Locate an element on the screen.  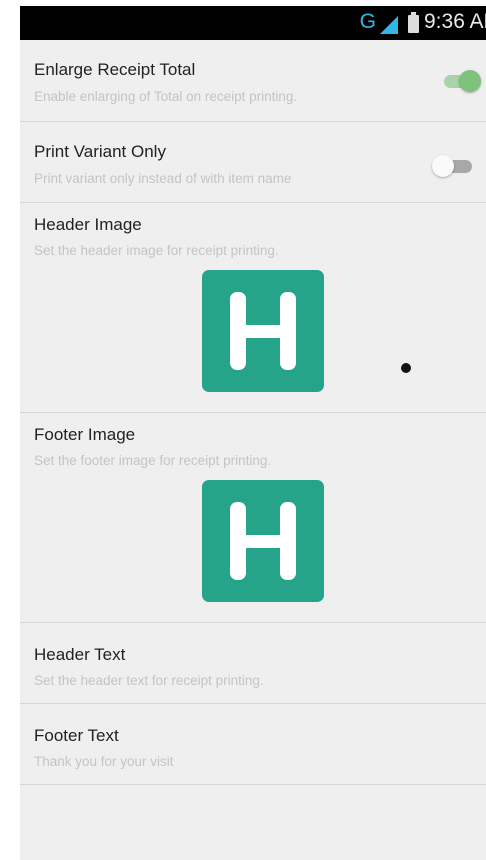
enlarge-total-switch is located at coordinates (462, 82).